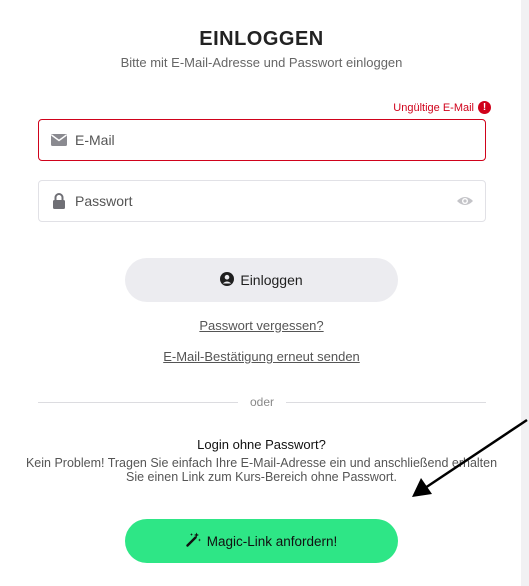 The image size is (529, 586). I want to click on resend-confirmation-row: E-Mail-Bestätigung erneut senden, so click(261, 356).